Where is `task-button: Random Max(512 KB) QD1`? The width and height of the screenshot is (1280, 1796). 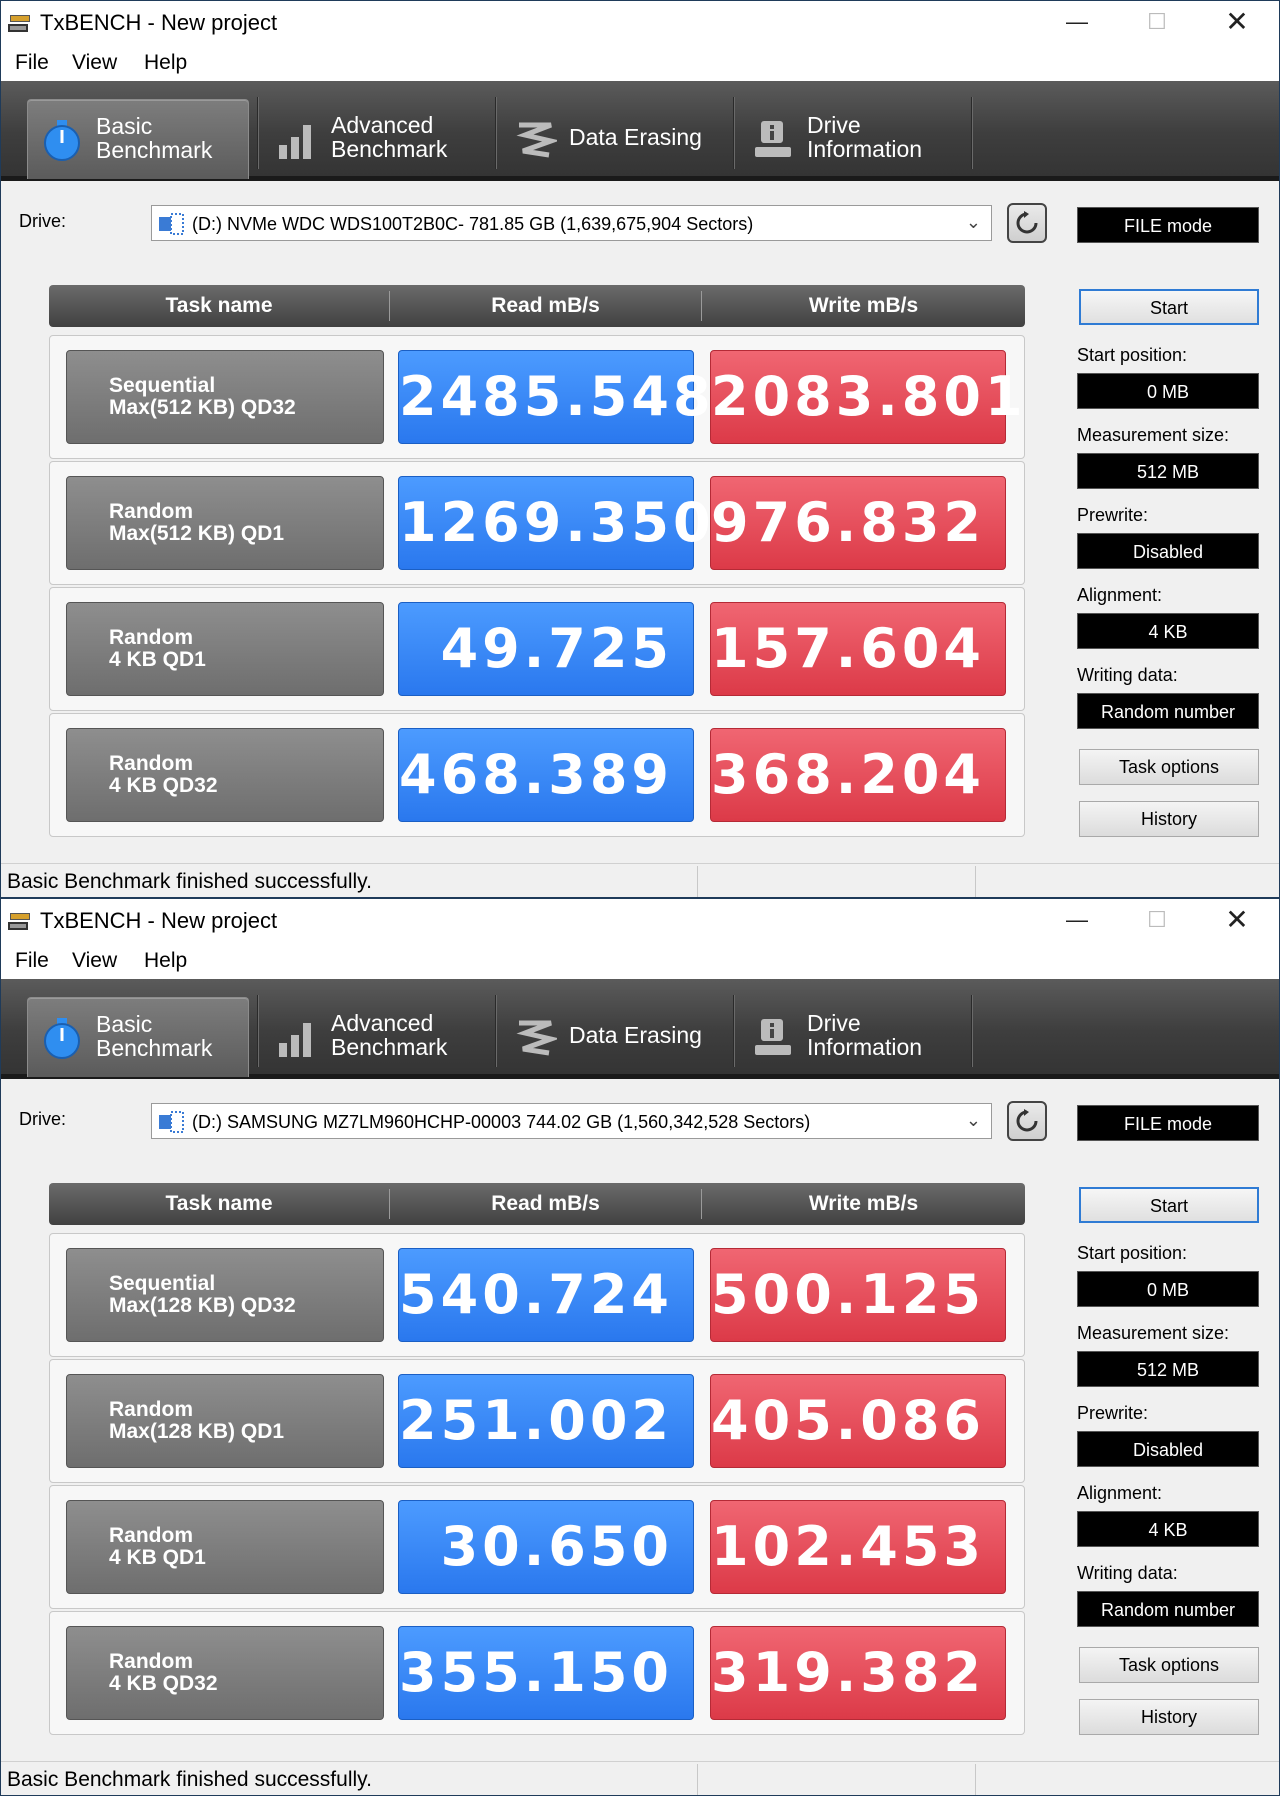 task-button: Random Max(512 KB) QD1 is located at coordinates (225, 523).